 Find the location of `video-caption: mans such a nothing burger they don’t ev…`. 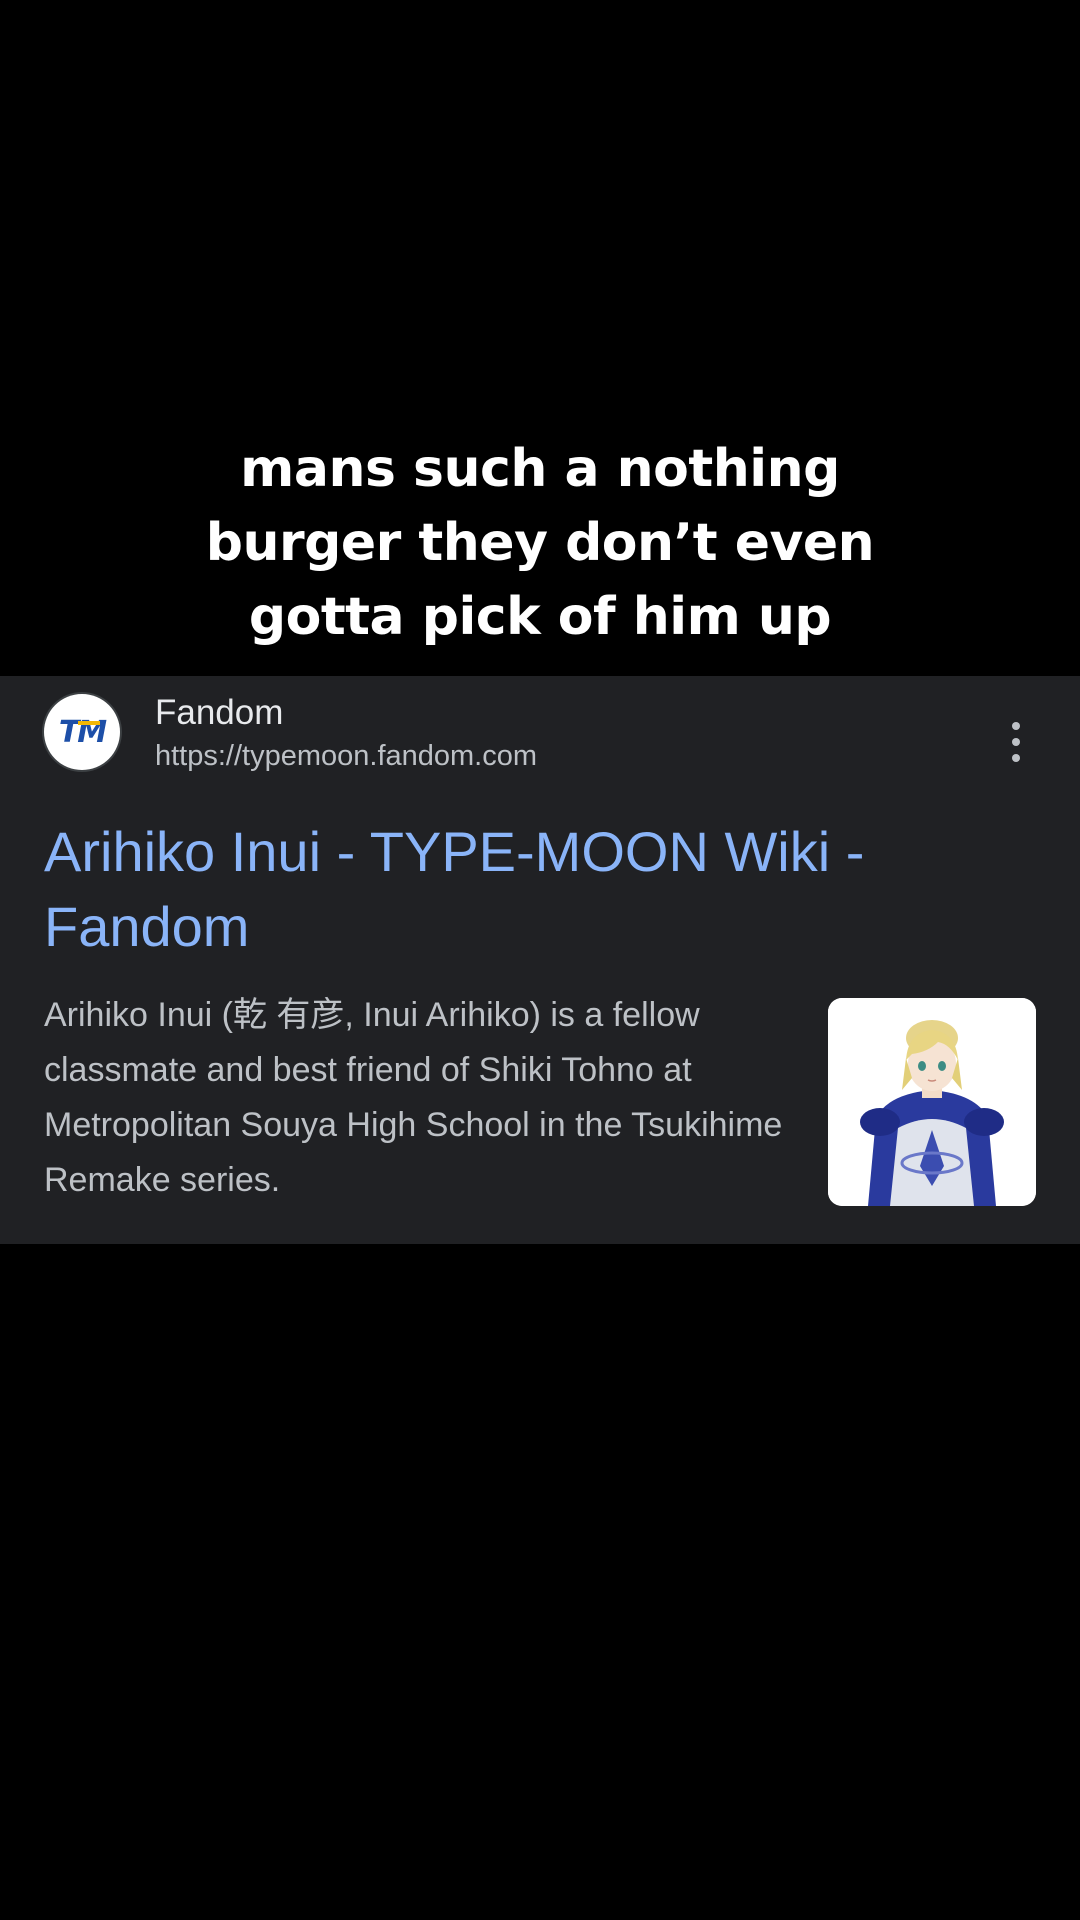

video-caption: mans such a nothing burger they don’t ev… is located at coordinates (540, 543).